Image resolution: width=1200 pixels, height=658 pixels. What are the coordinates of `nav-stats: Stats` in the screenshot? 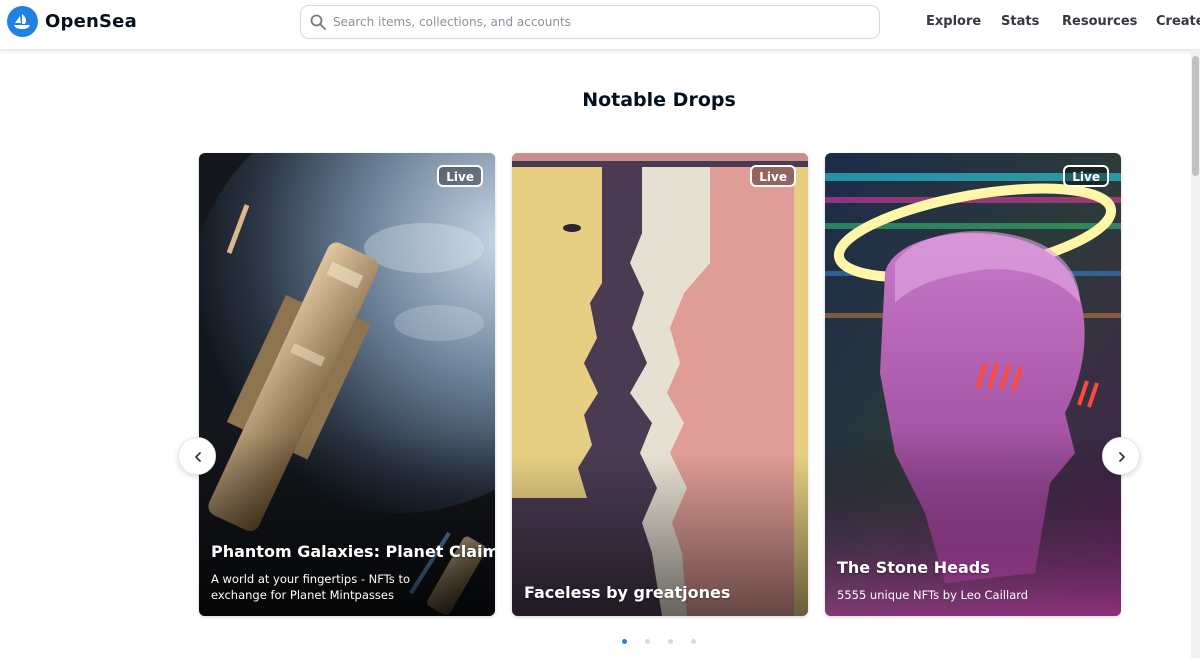 It's located at (1020, 21).